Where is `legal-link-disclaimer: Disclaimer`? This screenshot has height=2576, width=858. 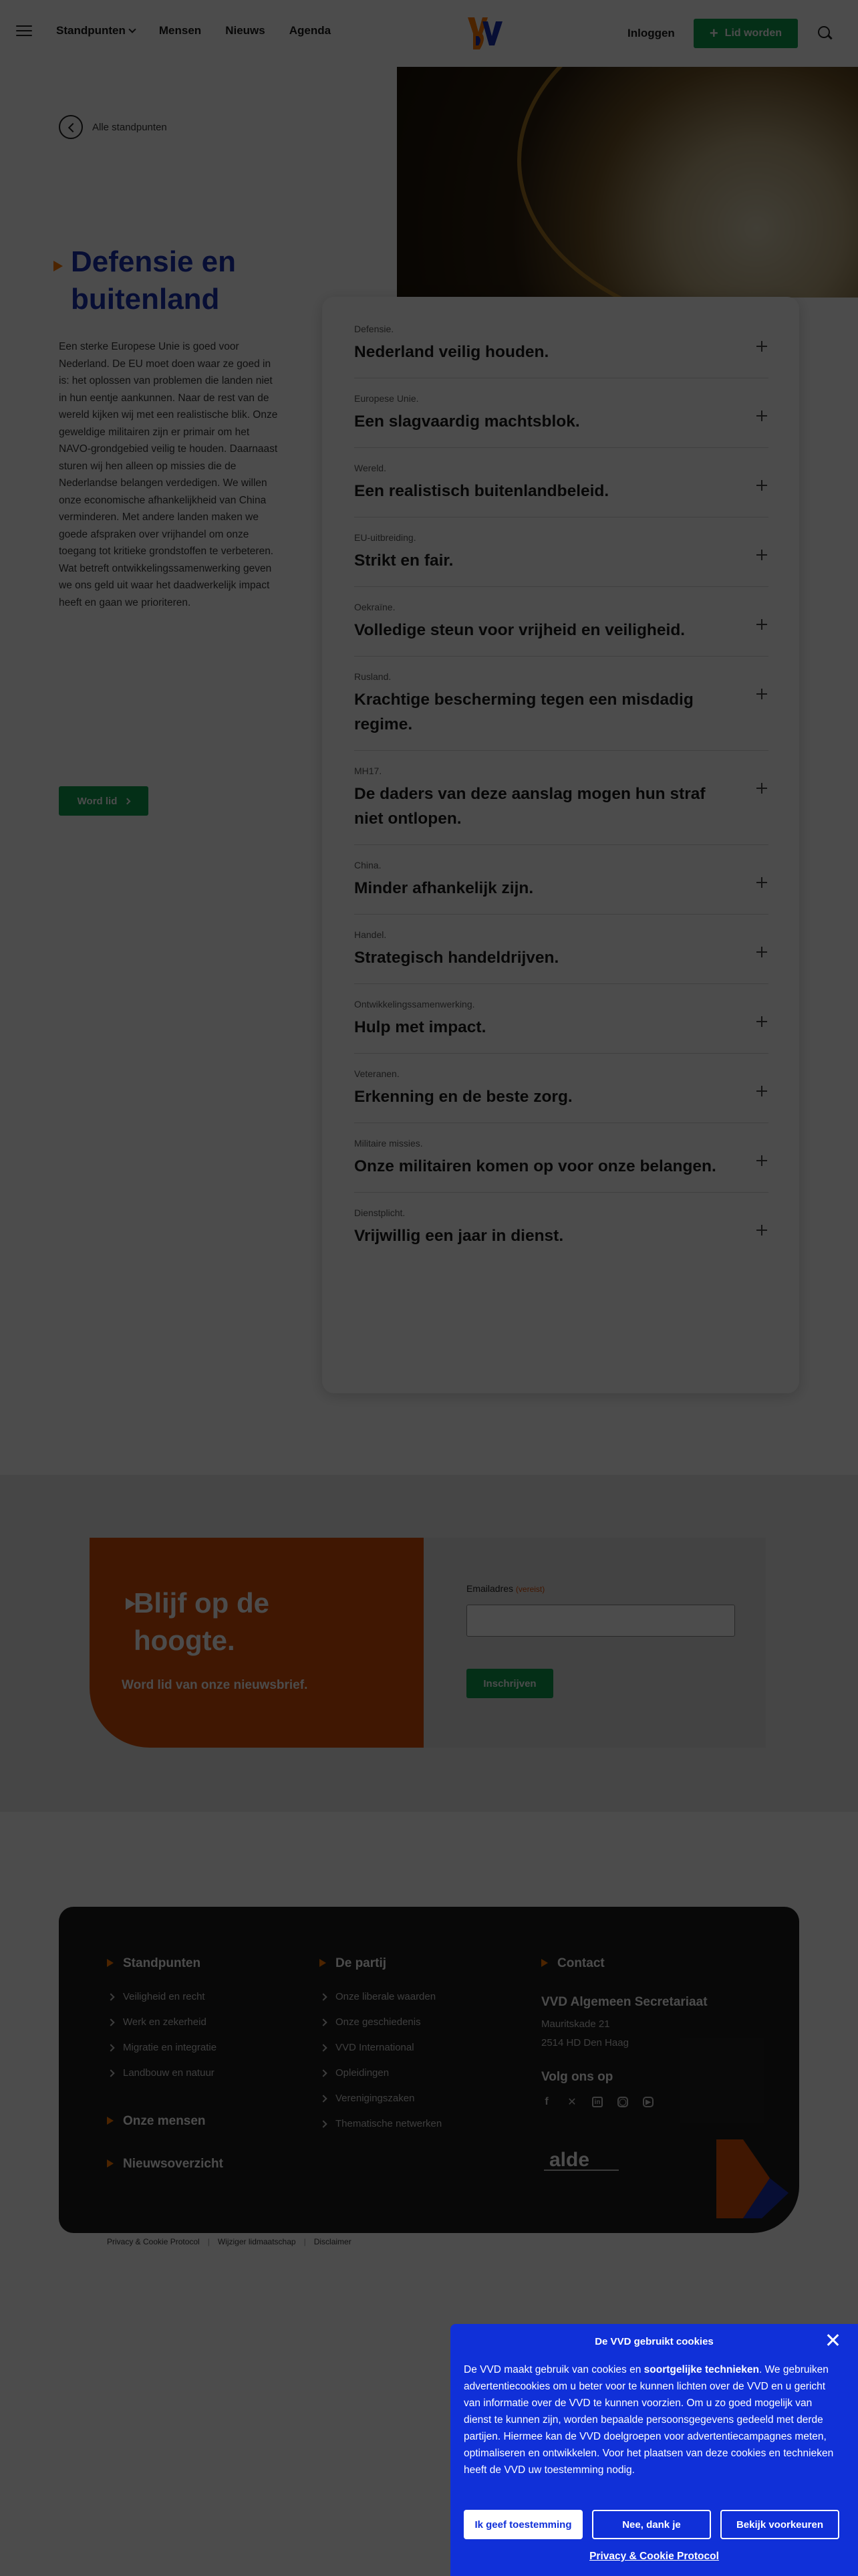 legal-link-disclaimer: Disclaimer is located at coordinates (332, 2241).